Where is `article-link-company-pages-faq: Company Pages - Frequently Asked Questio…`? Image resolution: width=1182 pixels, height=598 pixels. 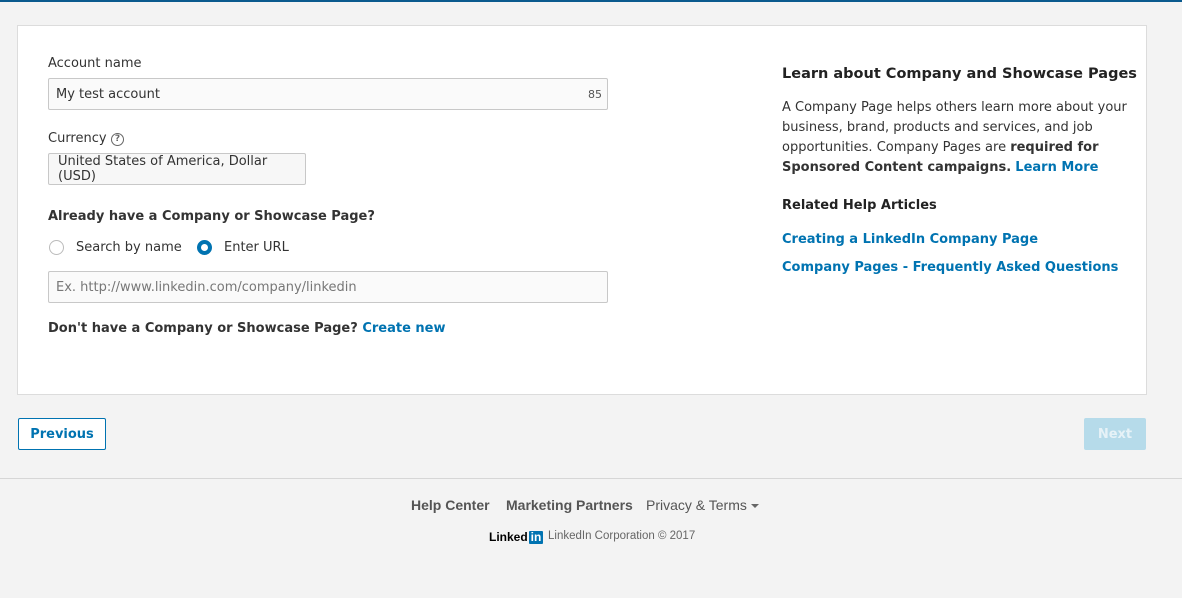
article-link-company-pages-faq: Company Pages - Frequently Asked Questio… is located at coordinates (950, 267).